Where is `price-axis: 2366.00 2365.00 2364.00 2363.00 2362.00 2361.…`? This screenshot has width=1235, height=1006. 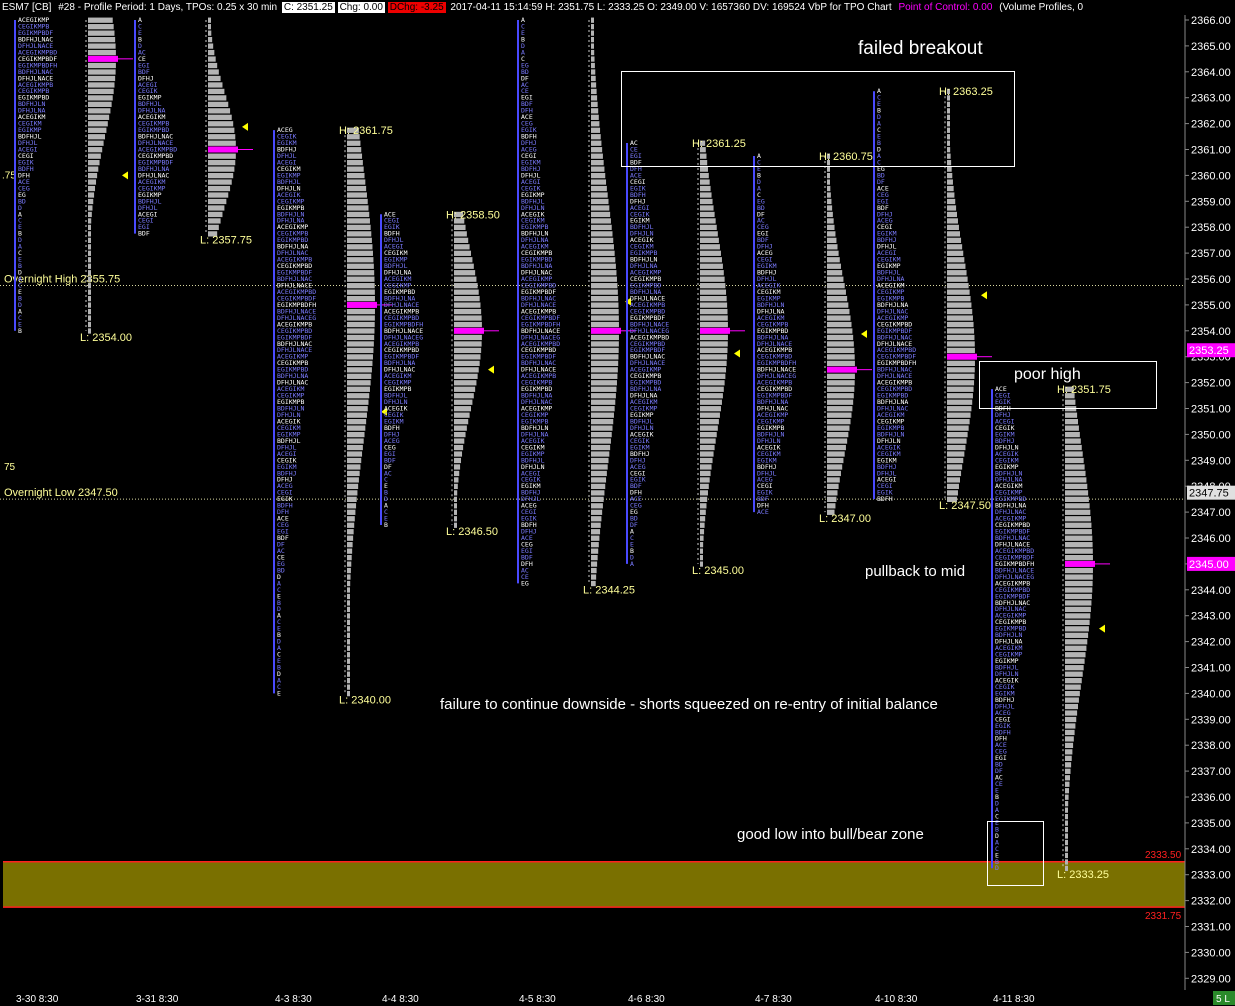
price-axis: 2366.00 2365.00 2364.00 2363.00 2362.00 2361.… is located at coordinates (1209, 502).